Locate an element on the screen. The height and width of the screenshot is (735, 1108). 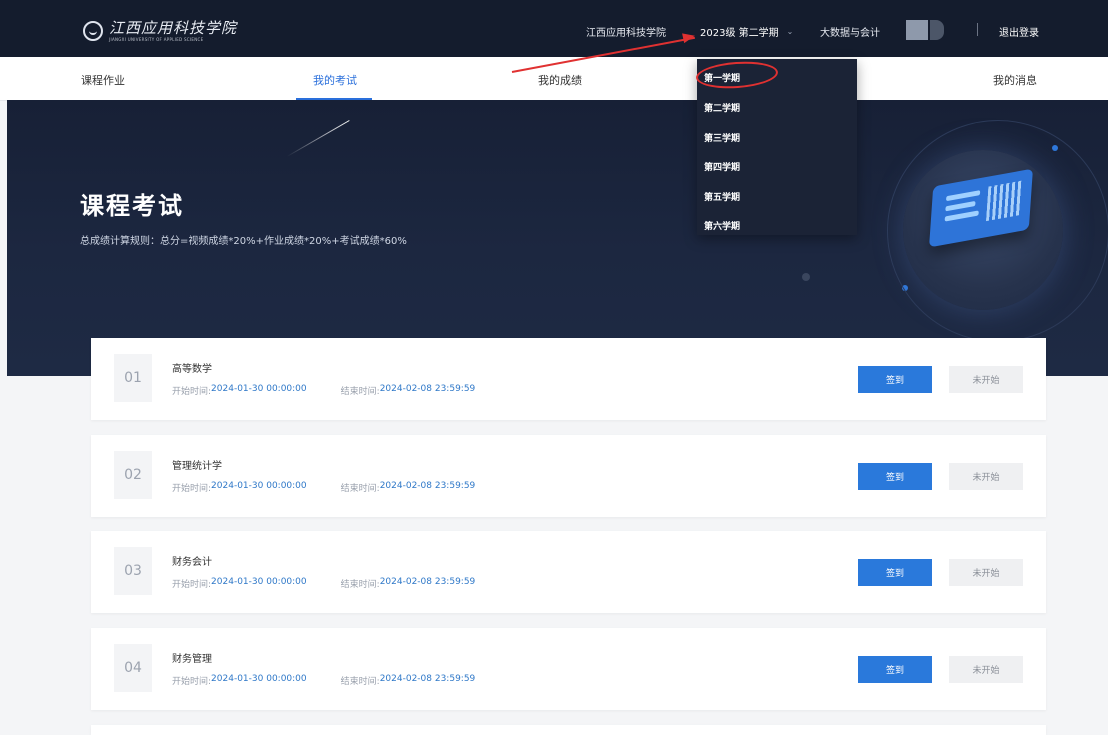
exam-index: 01 is located at coordinates (133, 378).